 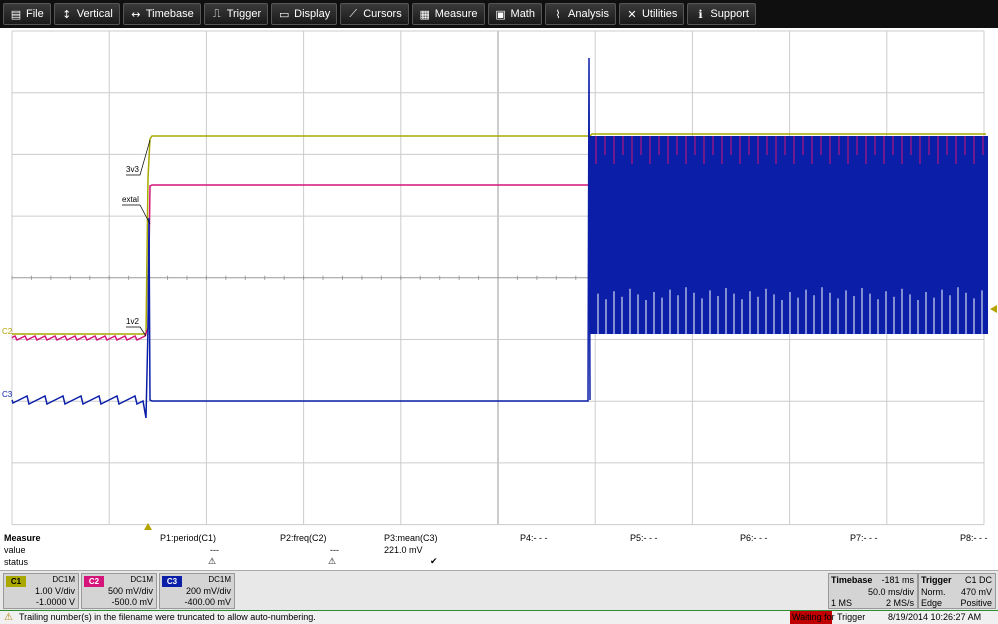 I want to click on menu-cursors-button: ⟋ Cursors, so click(x=374, y=14).